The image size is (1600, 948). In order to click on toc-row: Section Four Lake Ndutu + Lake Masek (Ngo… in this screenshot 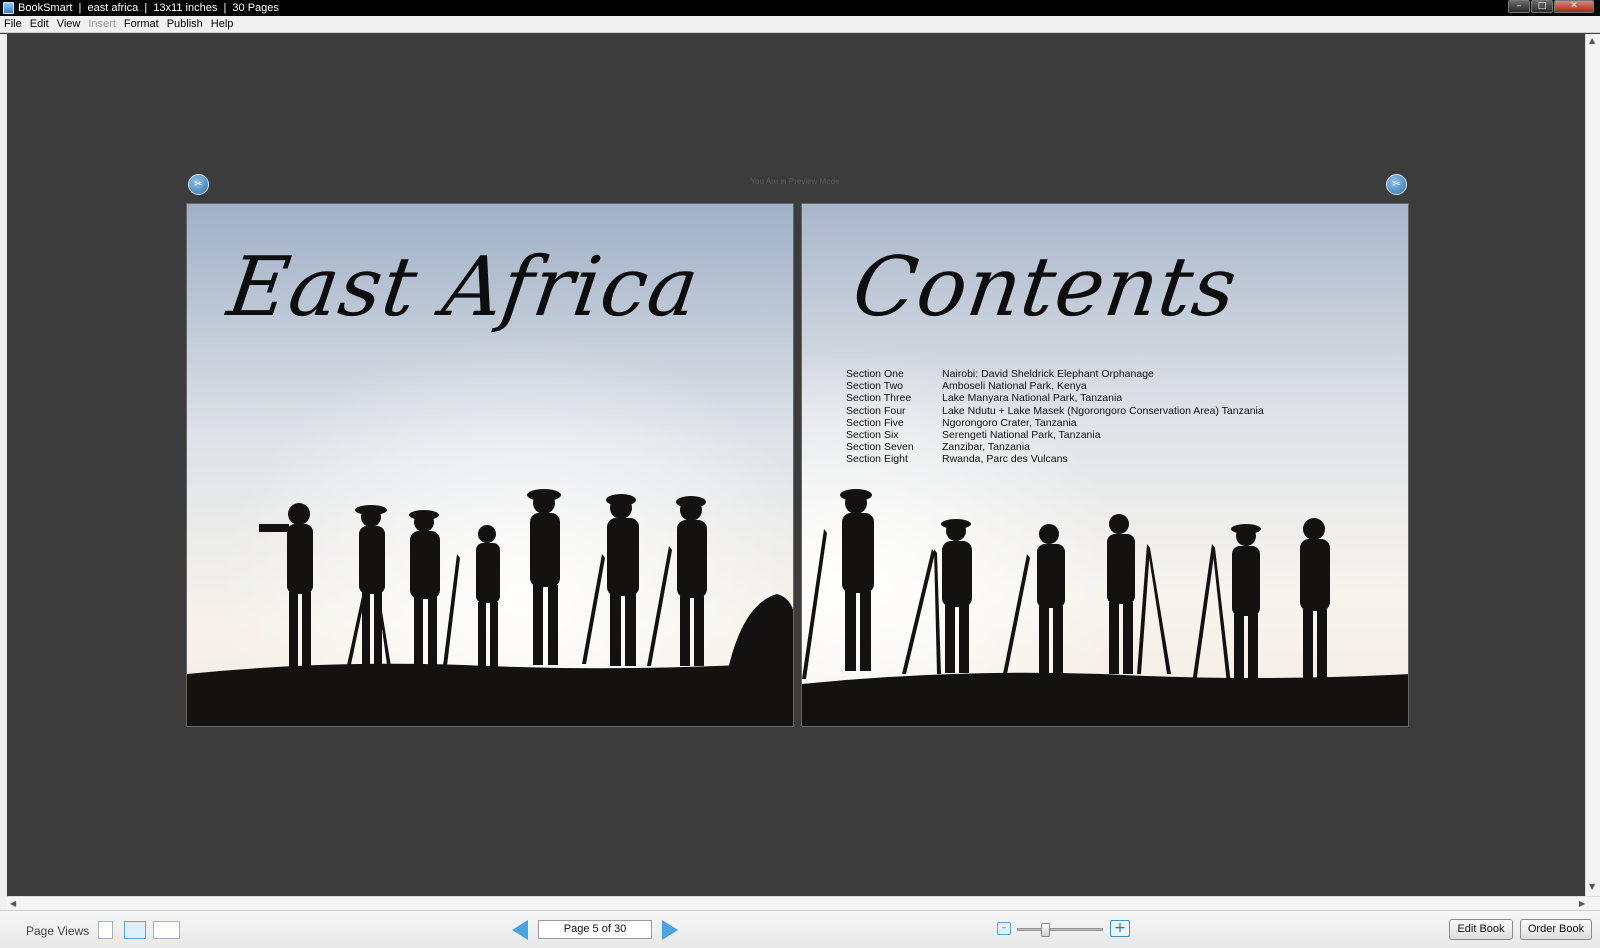, I will do `click(1055, 411)`.